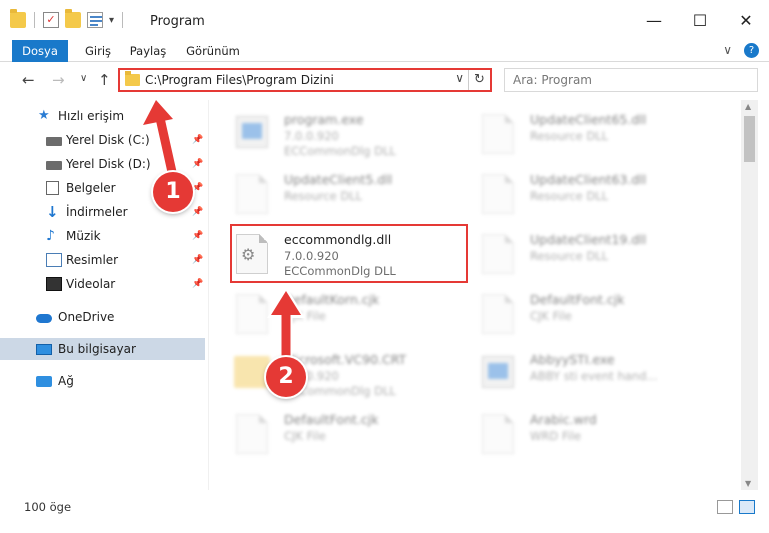  What do you see at coordinates (83, 236) in the screenshot?
I see `sidebar-item-label: Müzik` at bounding box center [83, 236].